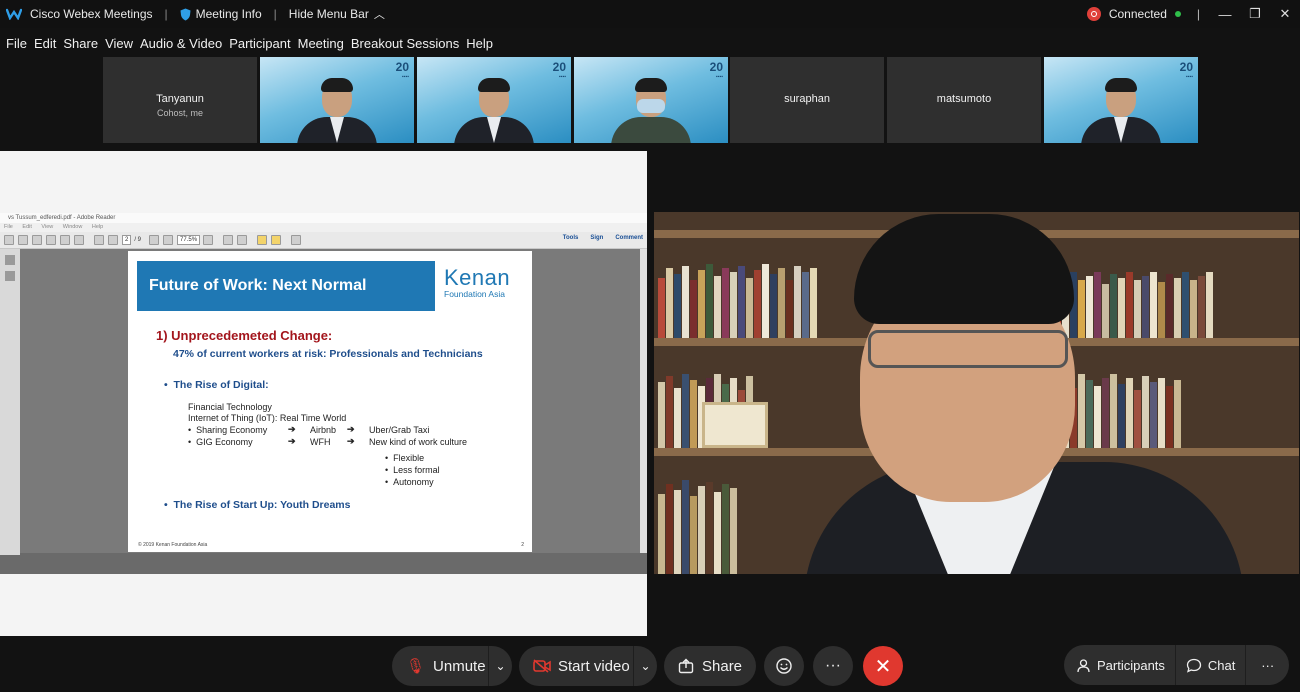  Describe the element at coordinates (1225, 14) in the screenshot. I see `minimize-button: —` at that location.